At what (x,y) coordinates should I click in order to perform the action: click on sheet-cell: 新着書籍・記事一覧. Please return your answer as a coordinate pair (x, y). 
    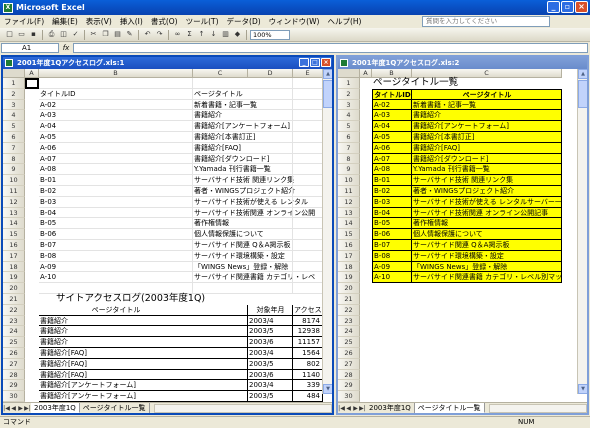
    Looking at the image, I should click on (225, 105).